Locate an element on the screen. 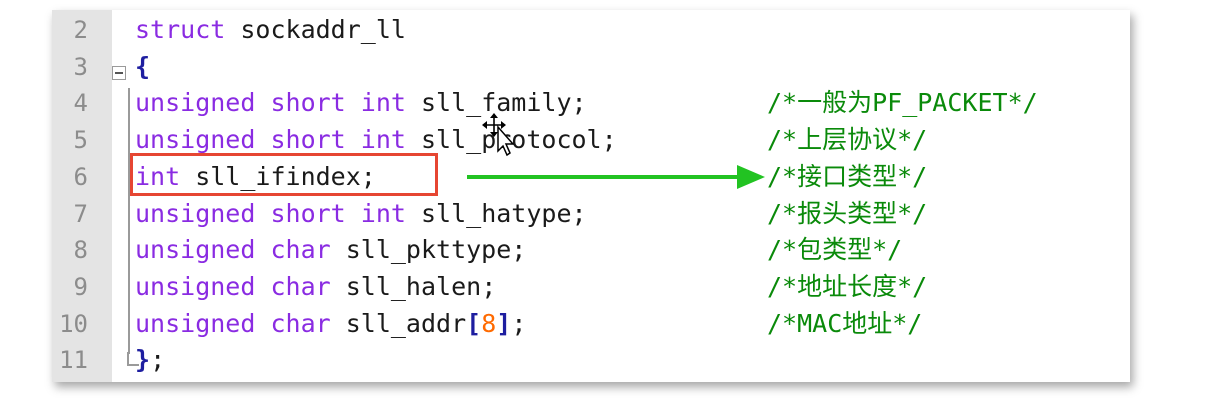 The height and width of the screenshot is (408, 1224). code-line: 3{ is located at coordinates (591, 67).